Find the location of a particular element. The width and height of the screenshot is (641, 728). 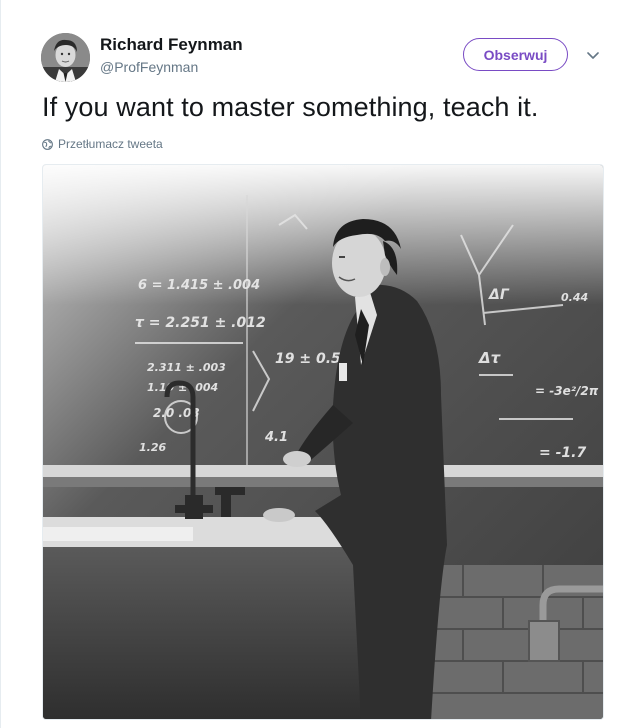

follow-button: Obserwuj is located at coordinates (515, 54).